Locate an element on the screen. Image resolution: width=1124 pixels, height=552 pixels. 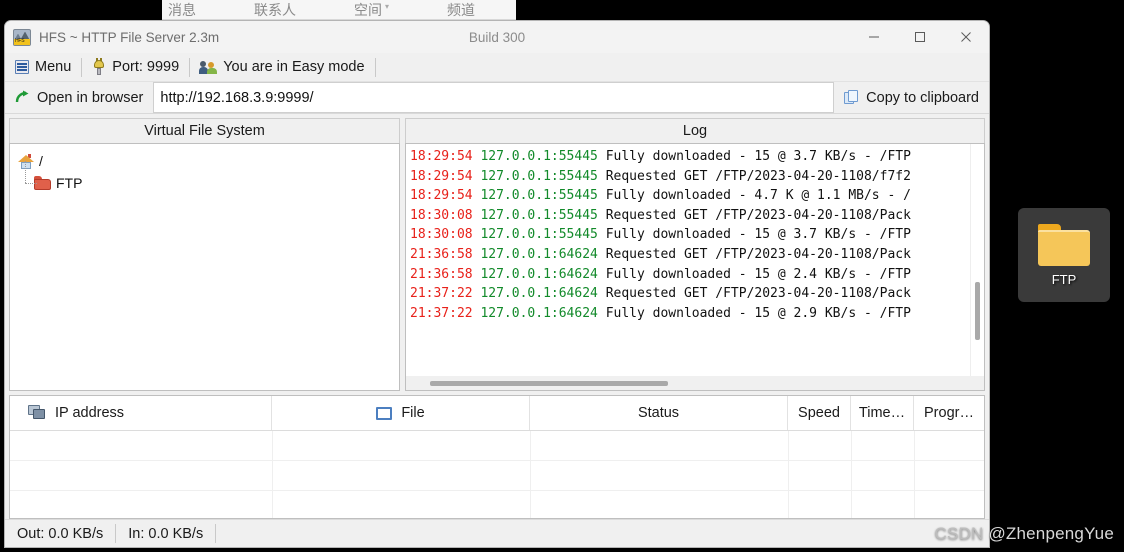
open-in-browser-button: Open in browser is located at coordinates (79, 97).